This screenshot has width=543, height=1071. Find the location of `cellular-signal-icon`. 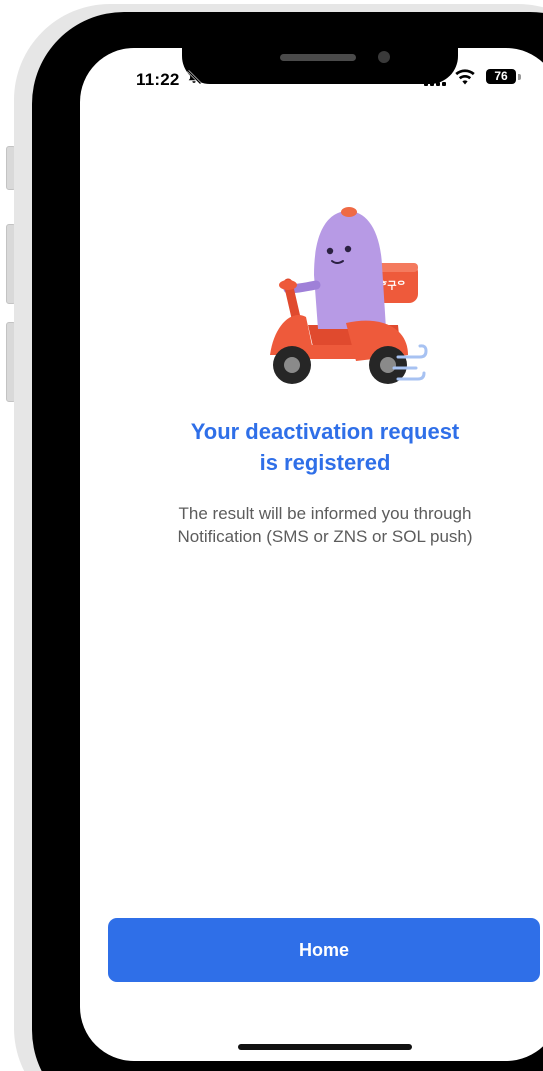

cellular-signal-icon is located at coordinates (435, 84).